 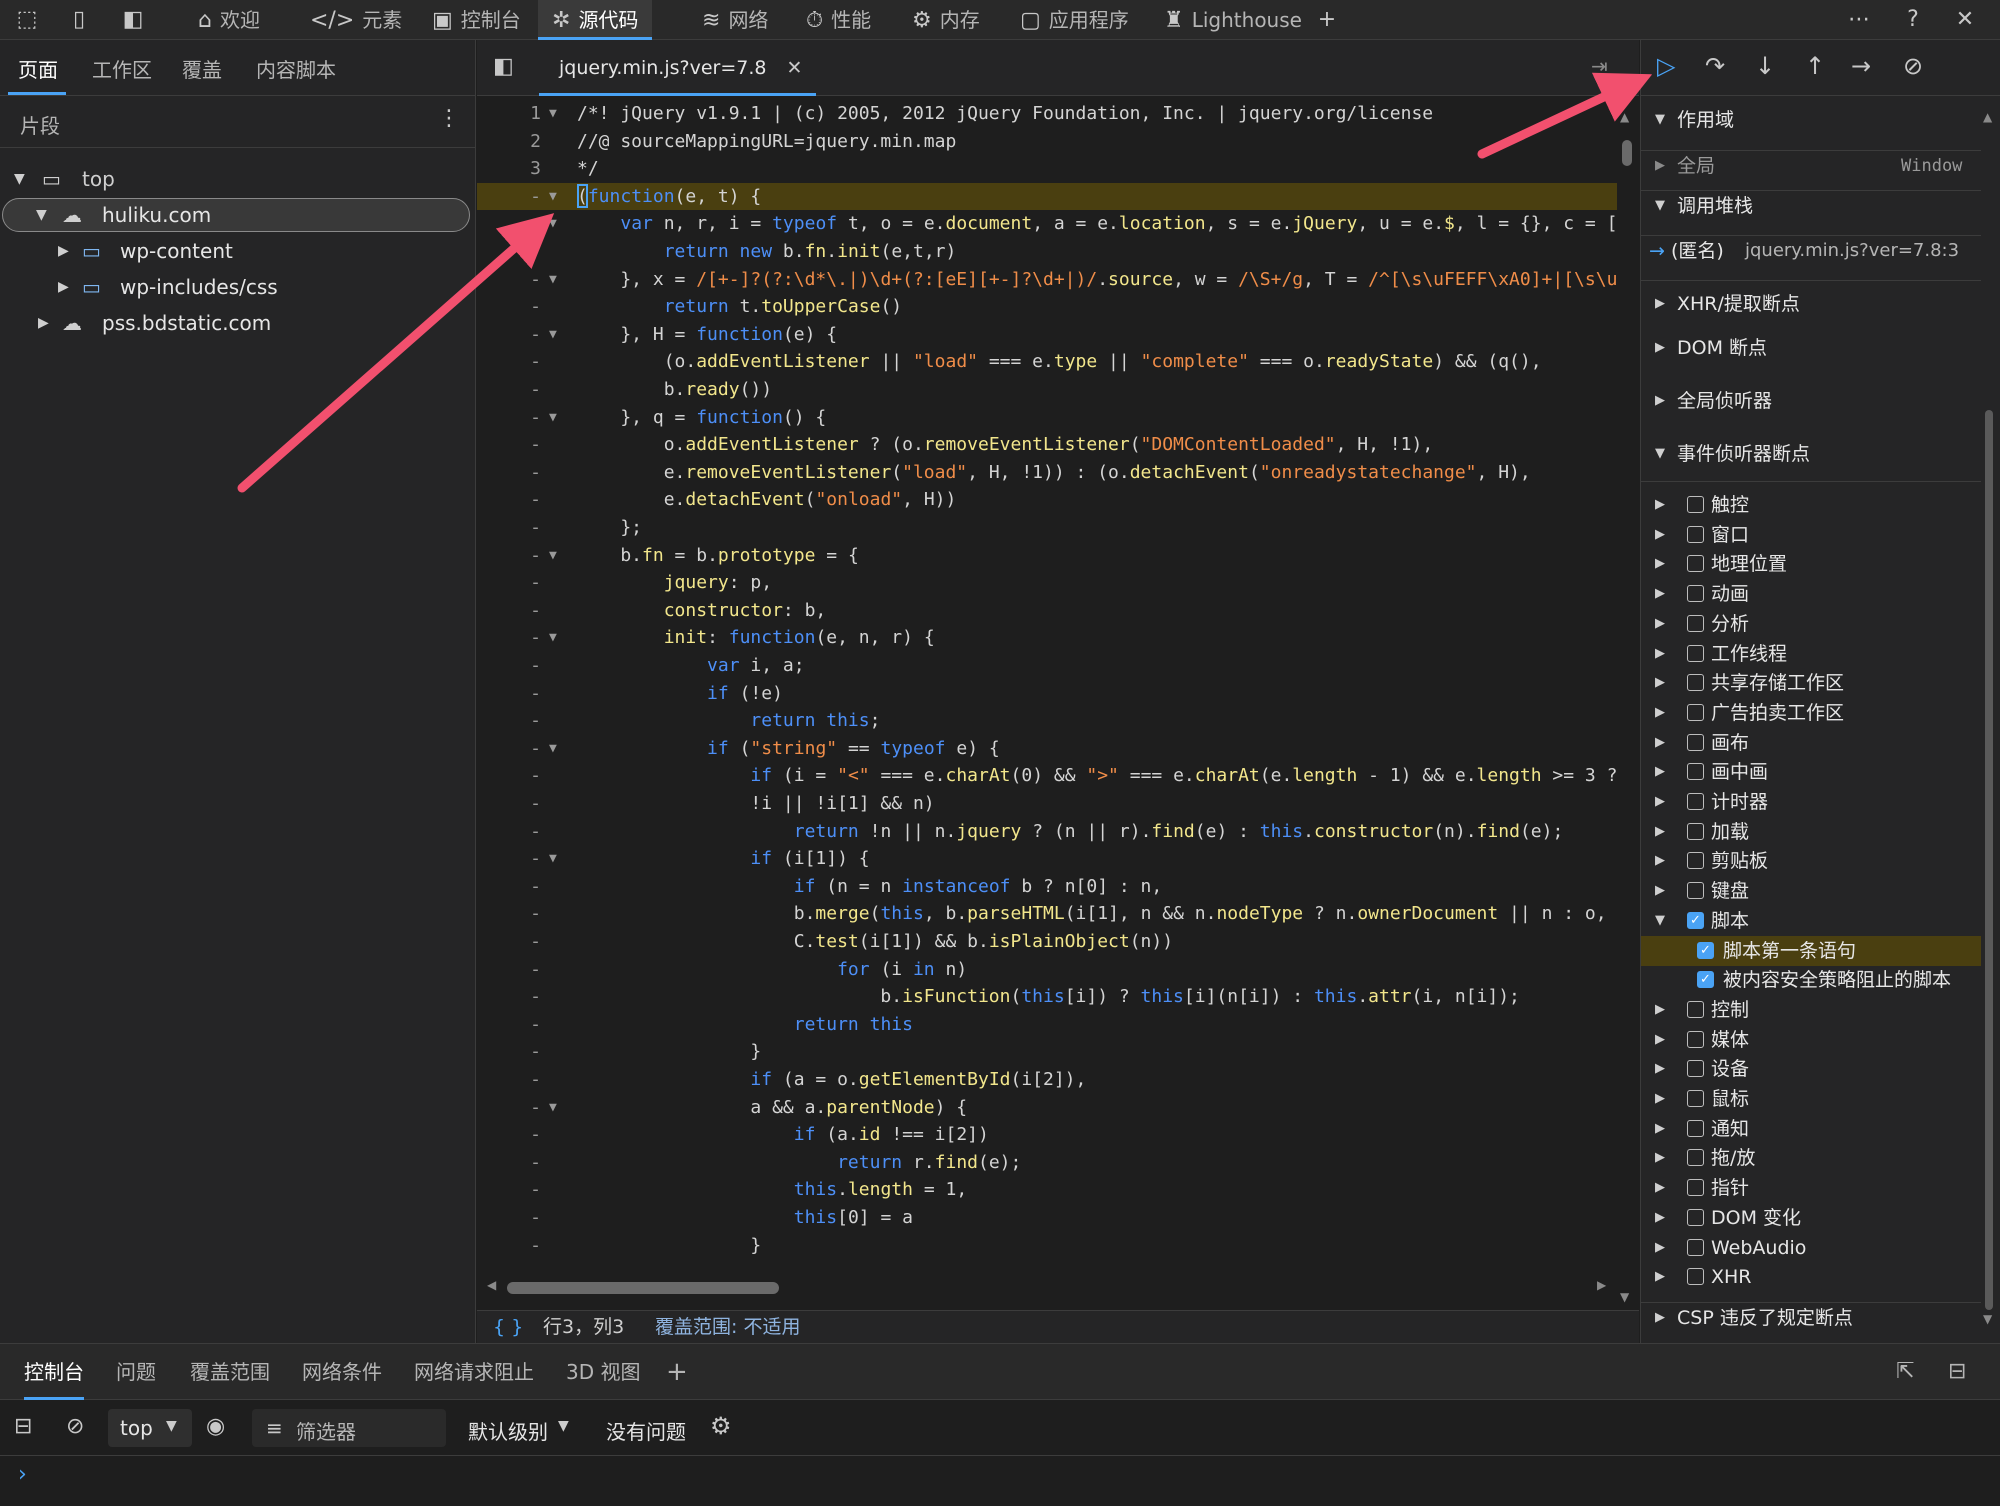 I want to click on code-line: - return r.find(e);, so click(x=1047, y=1163).